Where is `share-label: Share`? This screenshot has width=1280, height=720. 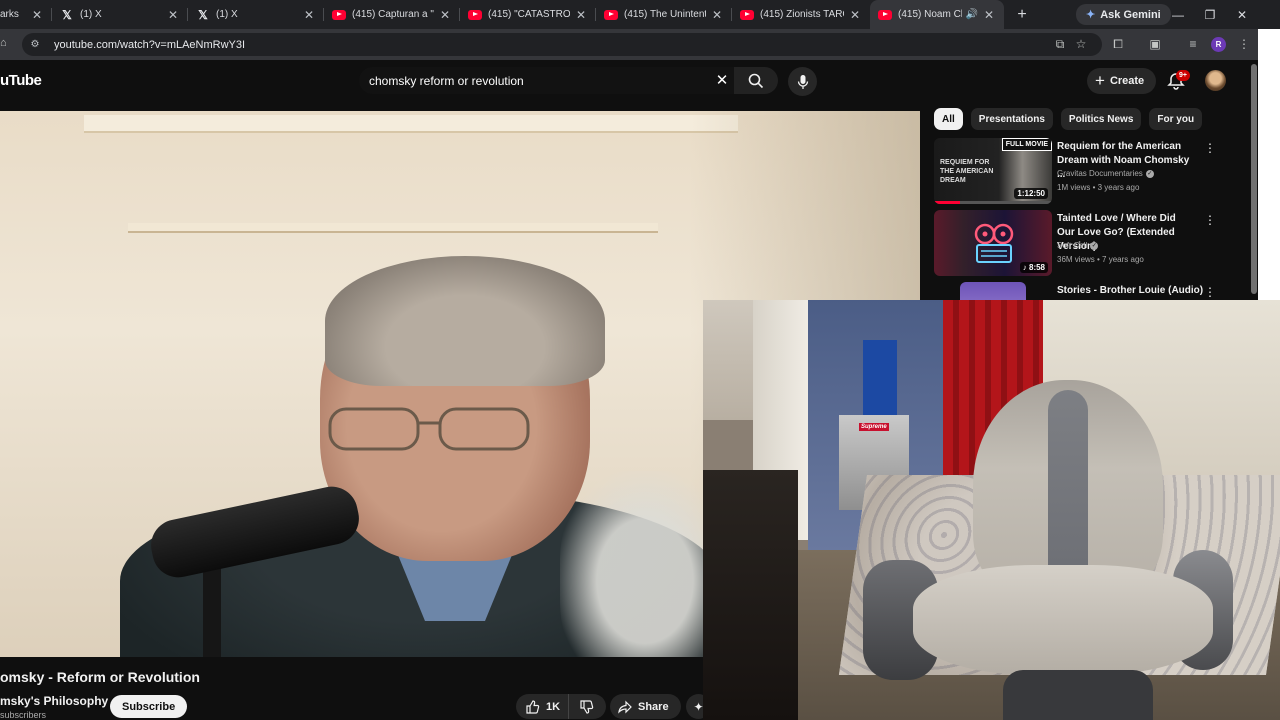 share-label: Share is located at coordinates (653, 706).